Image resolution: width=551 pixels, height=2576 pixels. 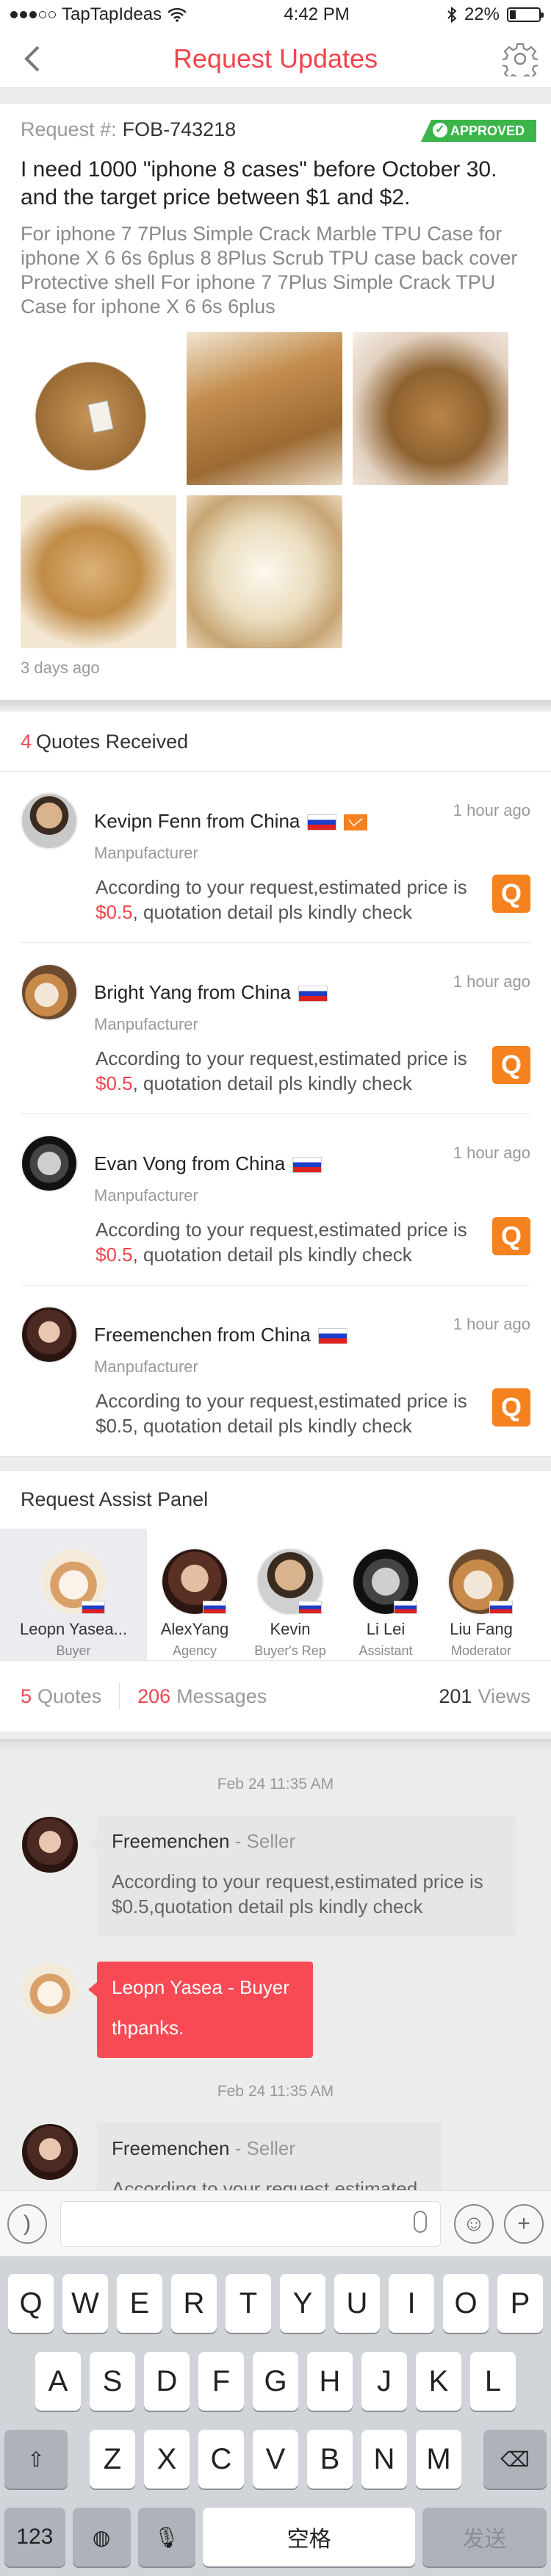 What do you see at coordinates (330, 2381) in the screenshot?
I see `key-h: H` at bounding box center [330, 2381].